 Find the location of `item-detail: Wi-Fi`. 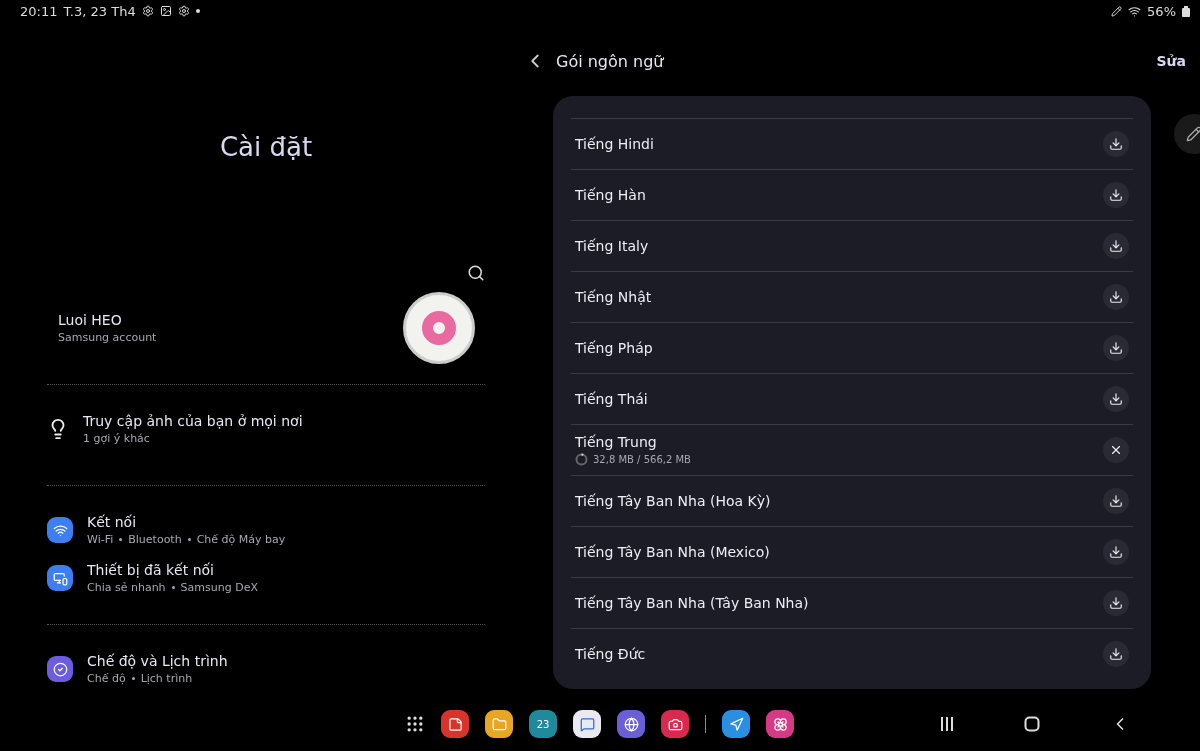

item-detail: Wi-Fi is located at coordinates (100, 539).